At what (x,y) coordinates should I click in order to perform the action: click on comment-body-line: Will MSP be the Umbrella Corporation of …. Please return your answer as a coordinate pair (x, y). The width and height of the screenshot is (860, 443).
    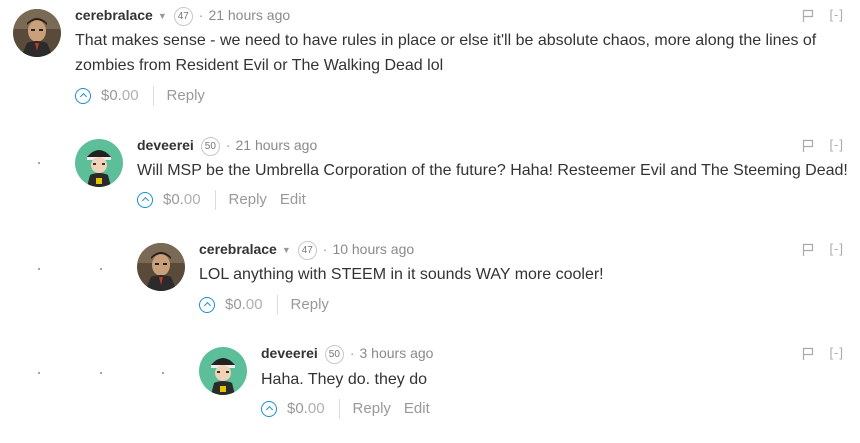
    Looking at the image, I should click on (492, 170).